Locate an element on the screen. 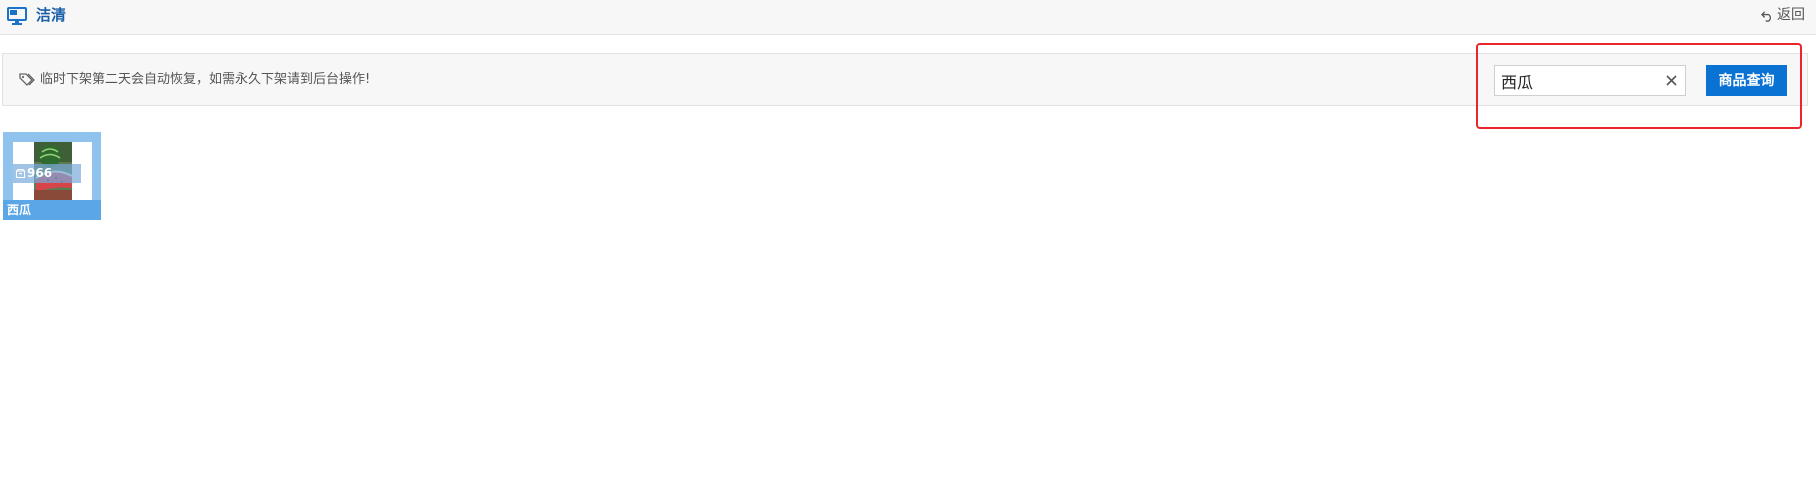 This screenshot has height=500, width=1816. search-field is located at coordinates (1590, 80).